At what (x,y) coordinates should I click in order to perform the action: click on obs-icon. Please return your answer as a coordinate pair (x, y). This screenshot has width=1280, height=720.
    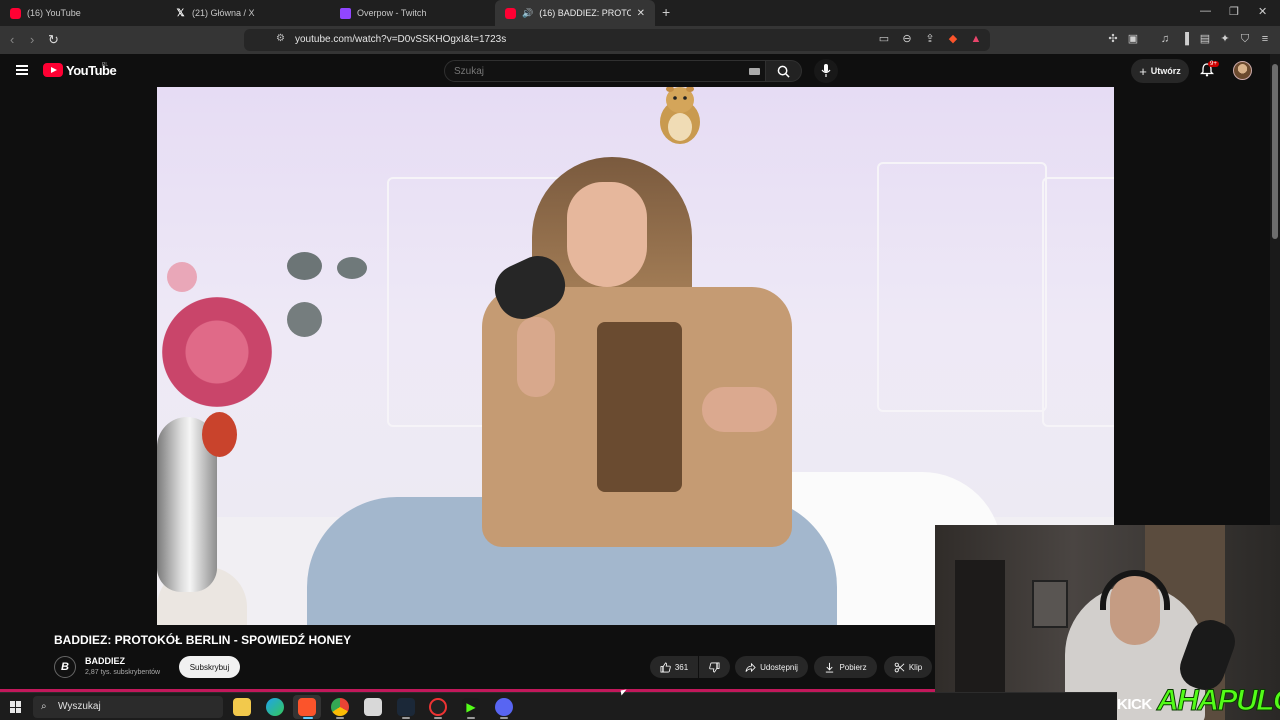
    Looking at the image, I should click on (438, 707).